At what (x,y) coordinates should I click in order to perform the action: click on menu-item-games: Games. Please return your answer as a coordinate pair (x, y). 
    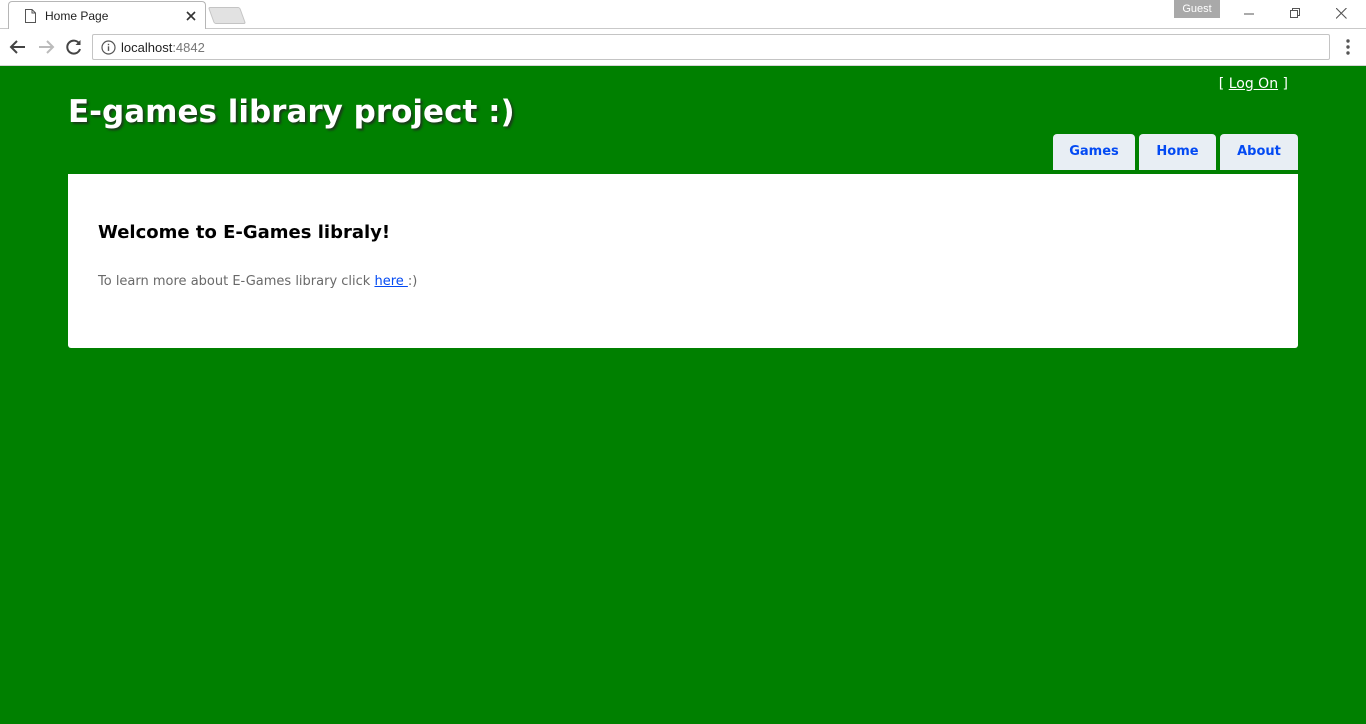
    Looking at the image, I should click on (1094, 152).